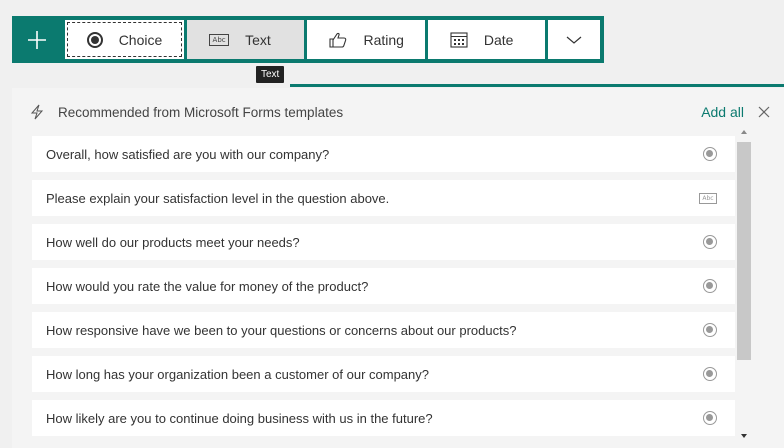 The height and width of the screenshot is (448, 784). What do you see at coordinates (94, 39) in the screenshot?
I see `radio-icon` at bounding box center [94, 39].